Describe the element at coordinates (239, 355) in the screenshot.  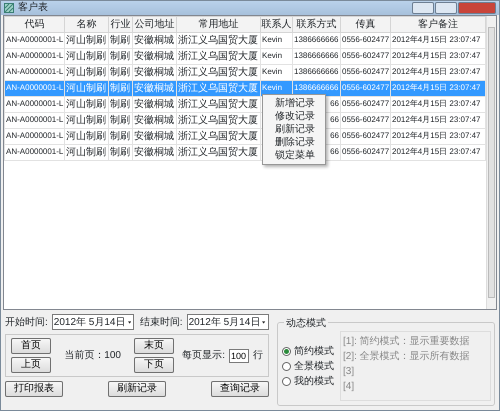
I see `per-page-input: 100` at that location.